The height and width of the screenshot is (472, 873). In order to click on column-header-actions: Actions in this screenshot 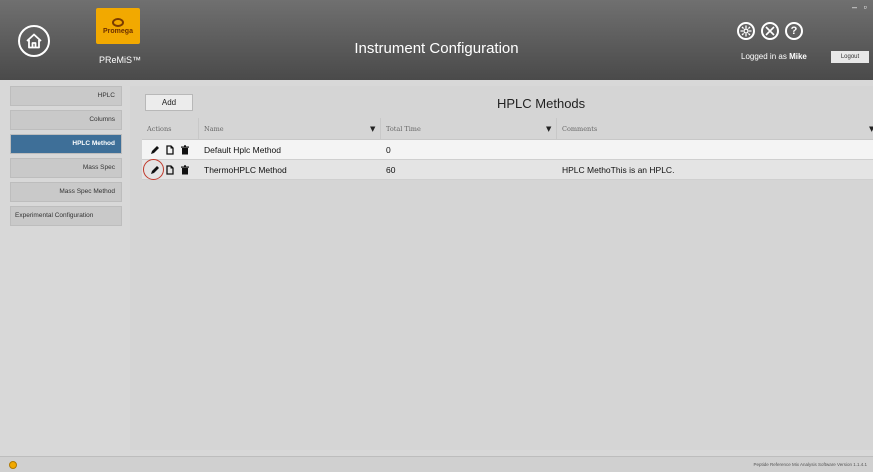, I will do `click(159, 128)`.